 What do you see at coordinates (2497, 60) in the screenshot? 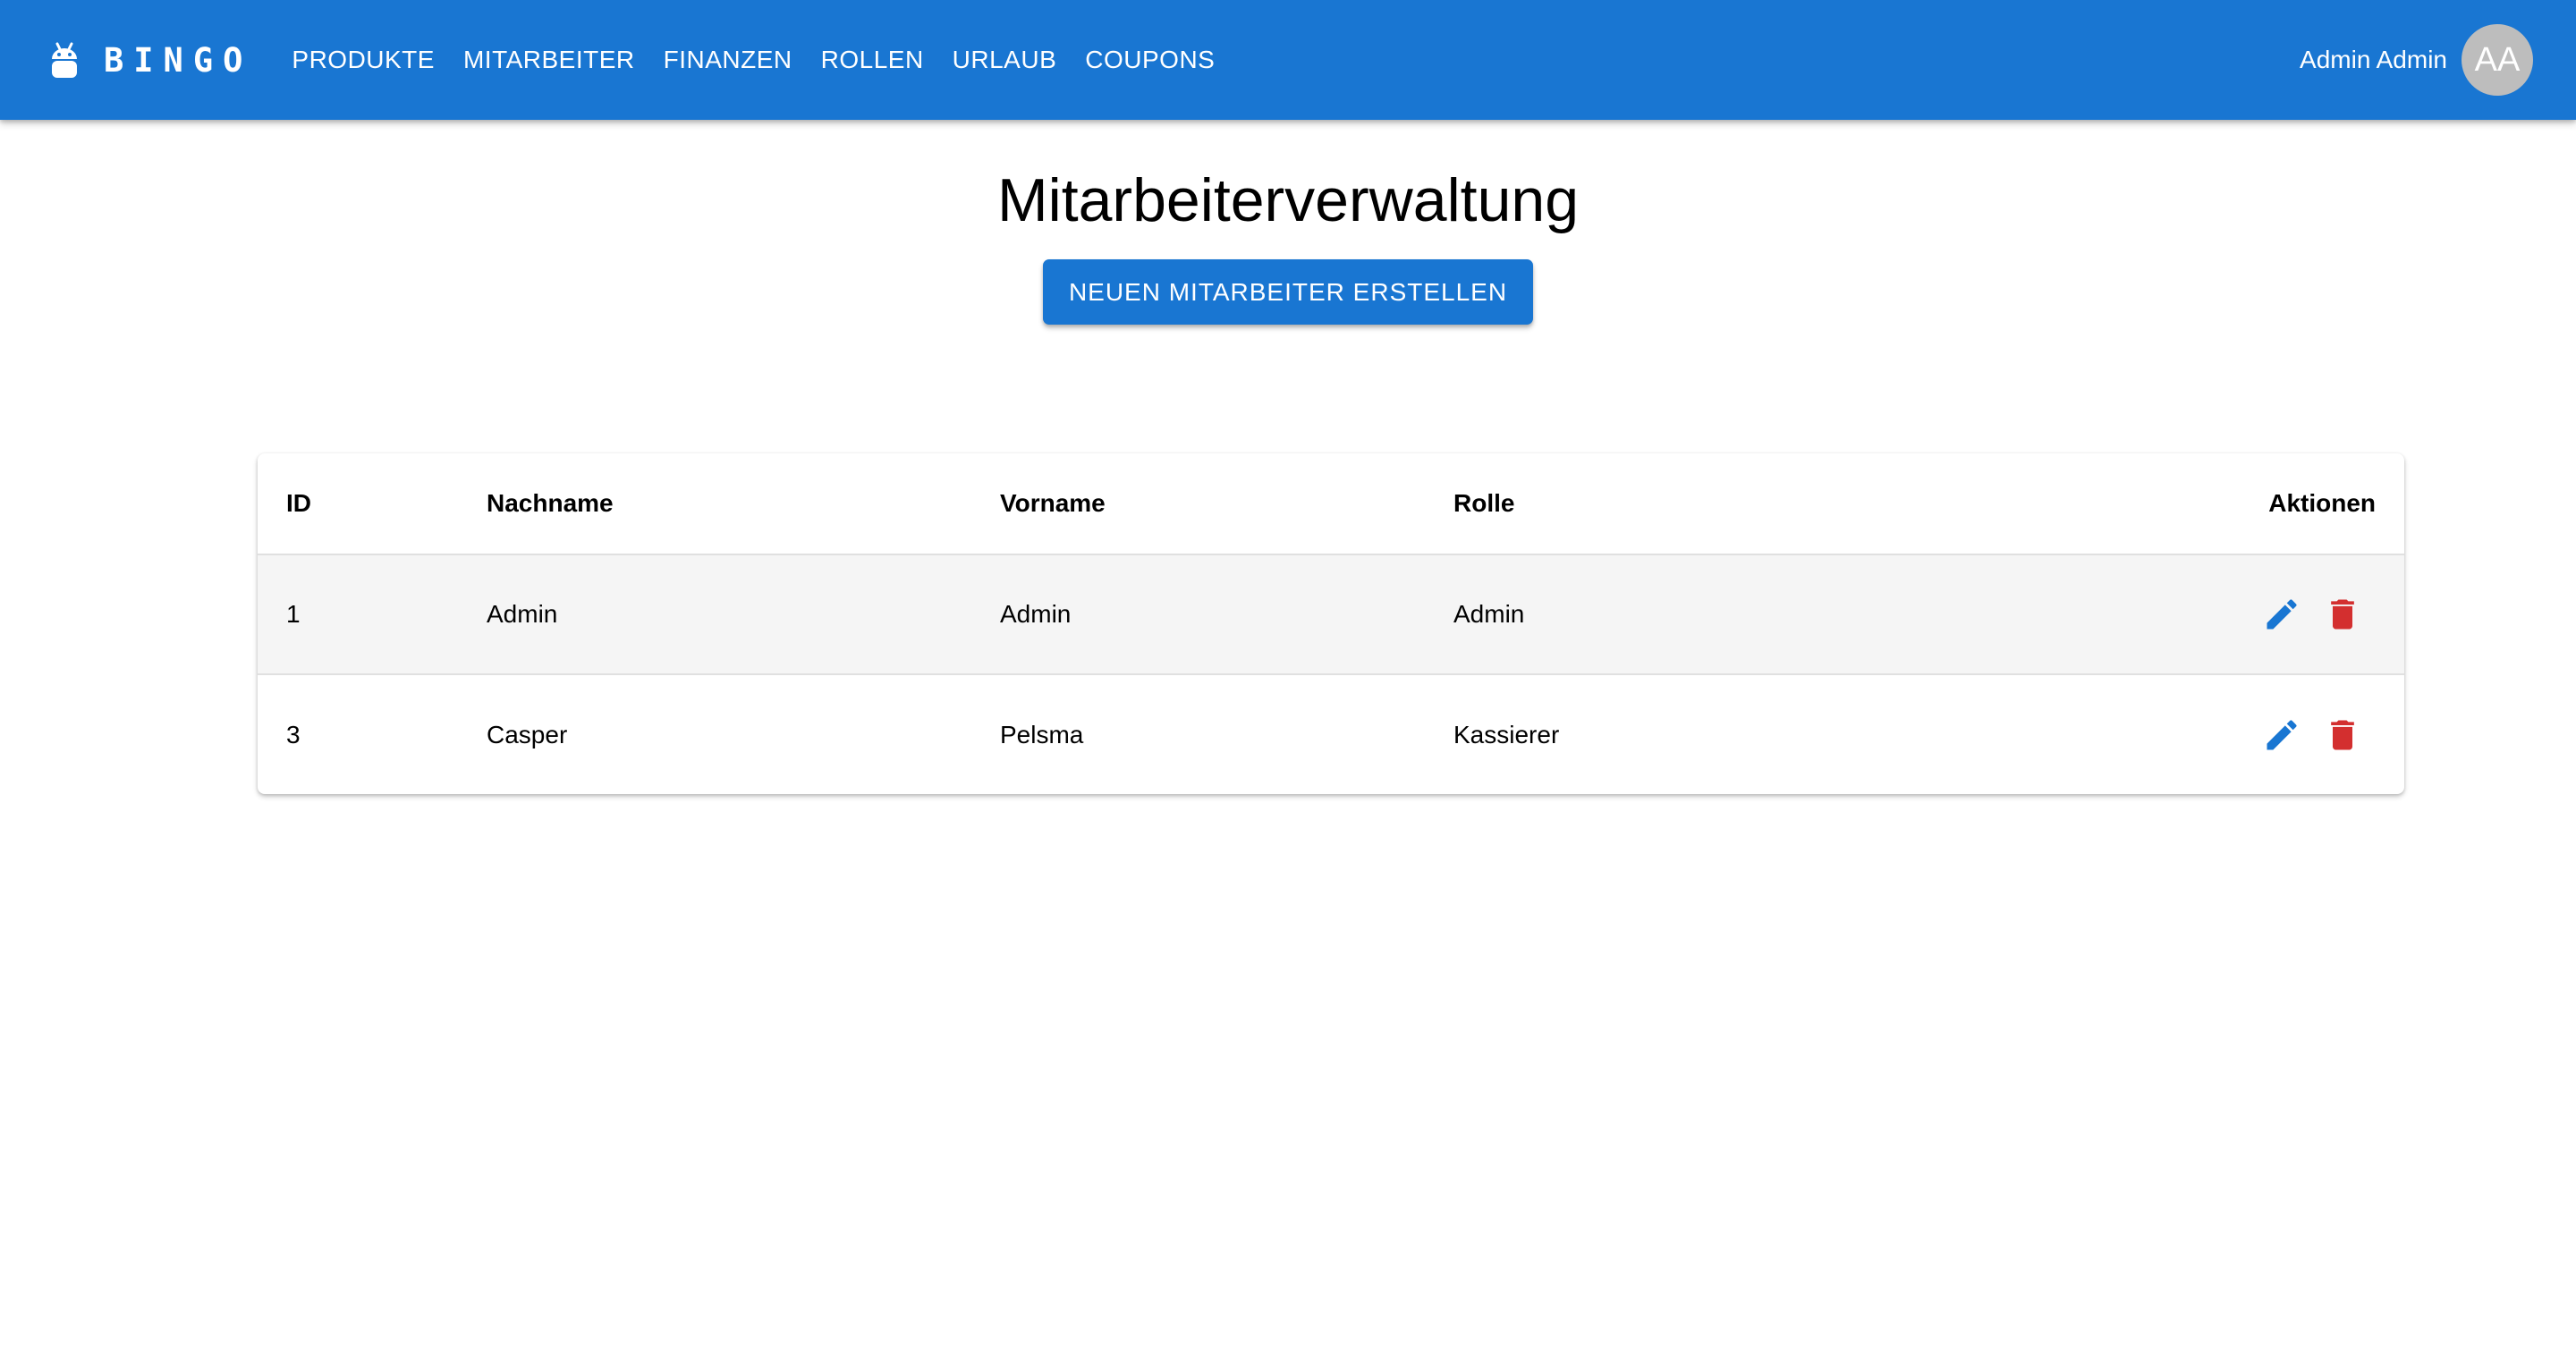
I see `avatar: AA` at bounding box center [2497, 60].